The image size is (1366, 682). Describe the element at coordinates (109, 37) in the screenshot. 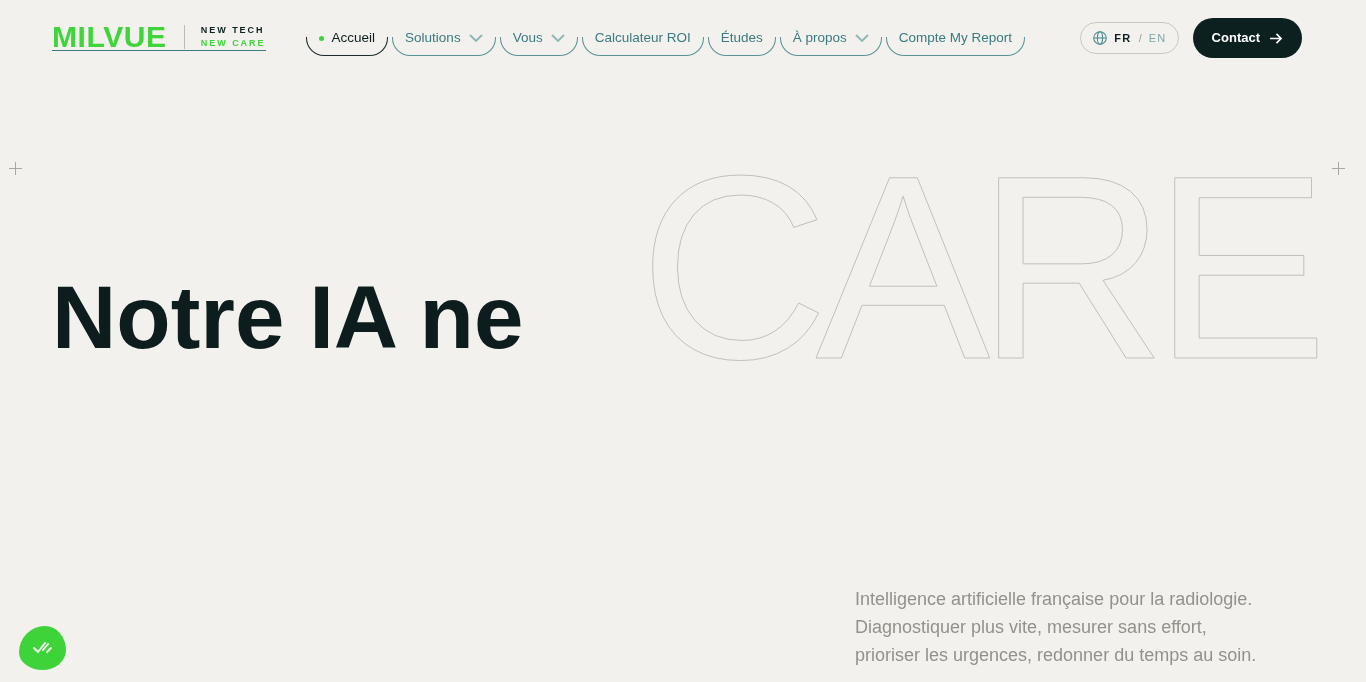

I see `logo-wordmark: MILVUE` at that location.